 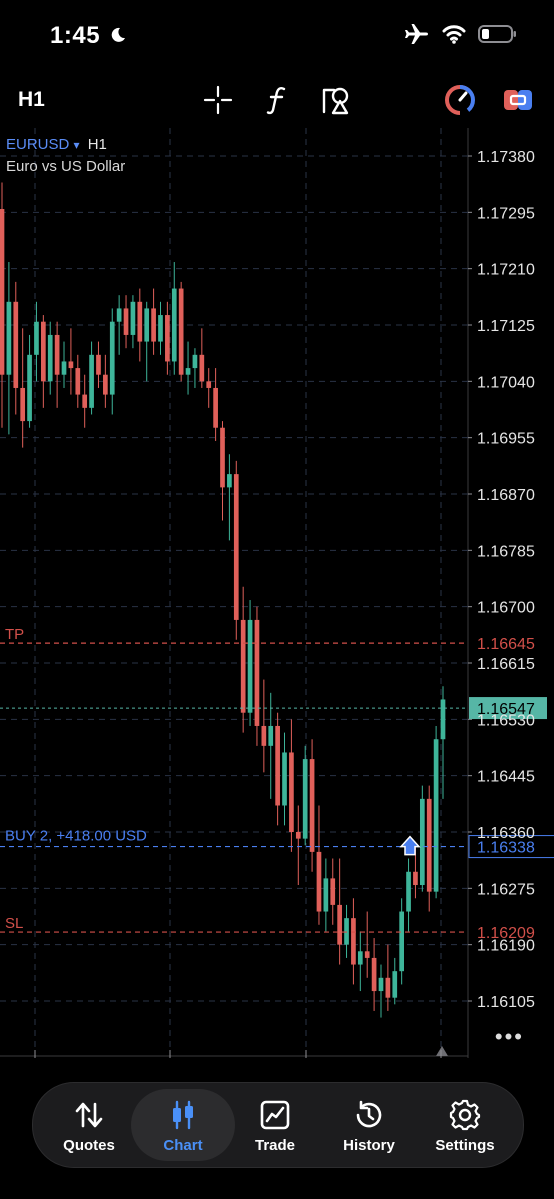 What do you see at coordinates (497, 34) in the screenshot?
I see `battery-icon` at bounding box center [497, 34].